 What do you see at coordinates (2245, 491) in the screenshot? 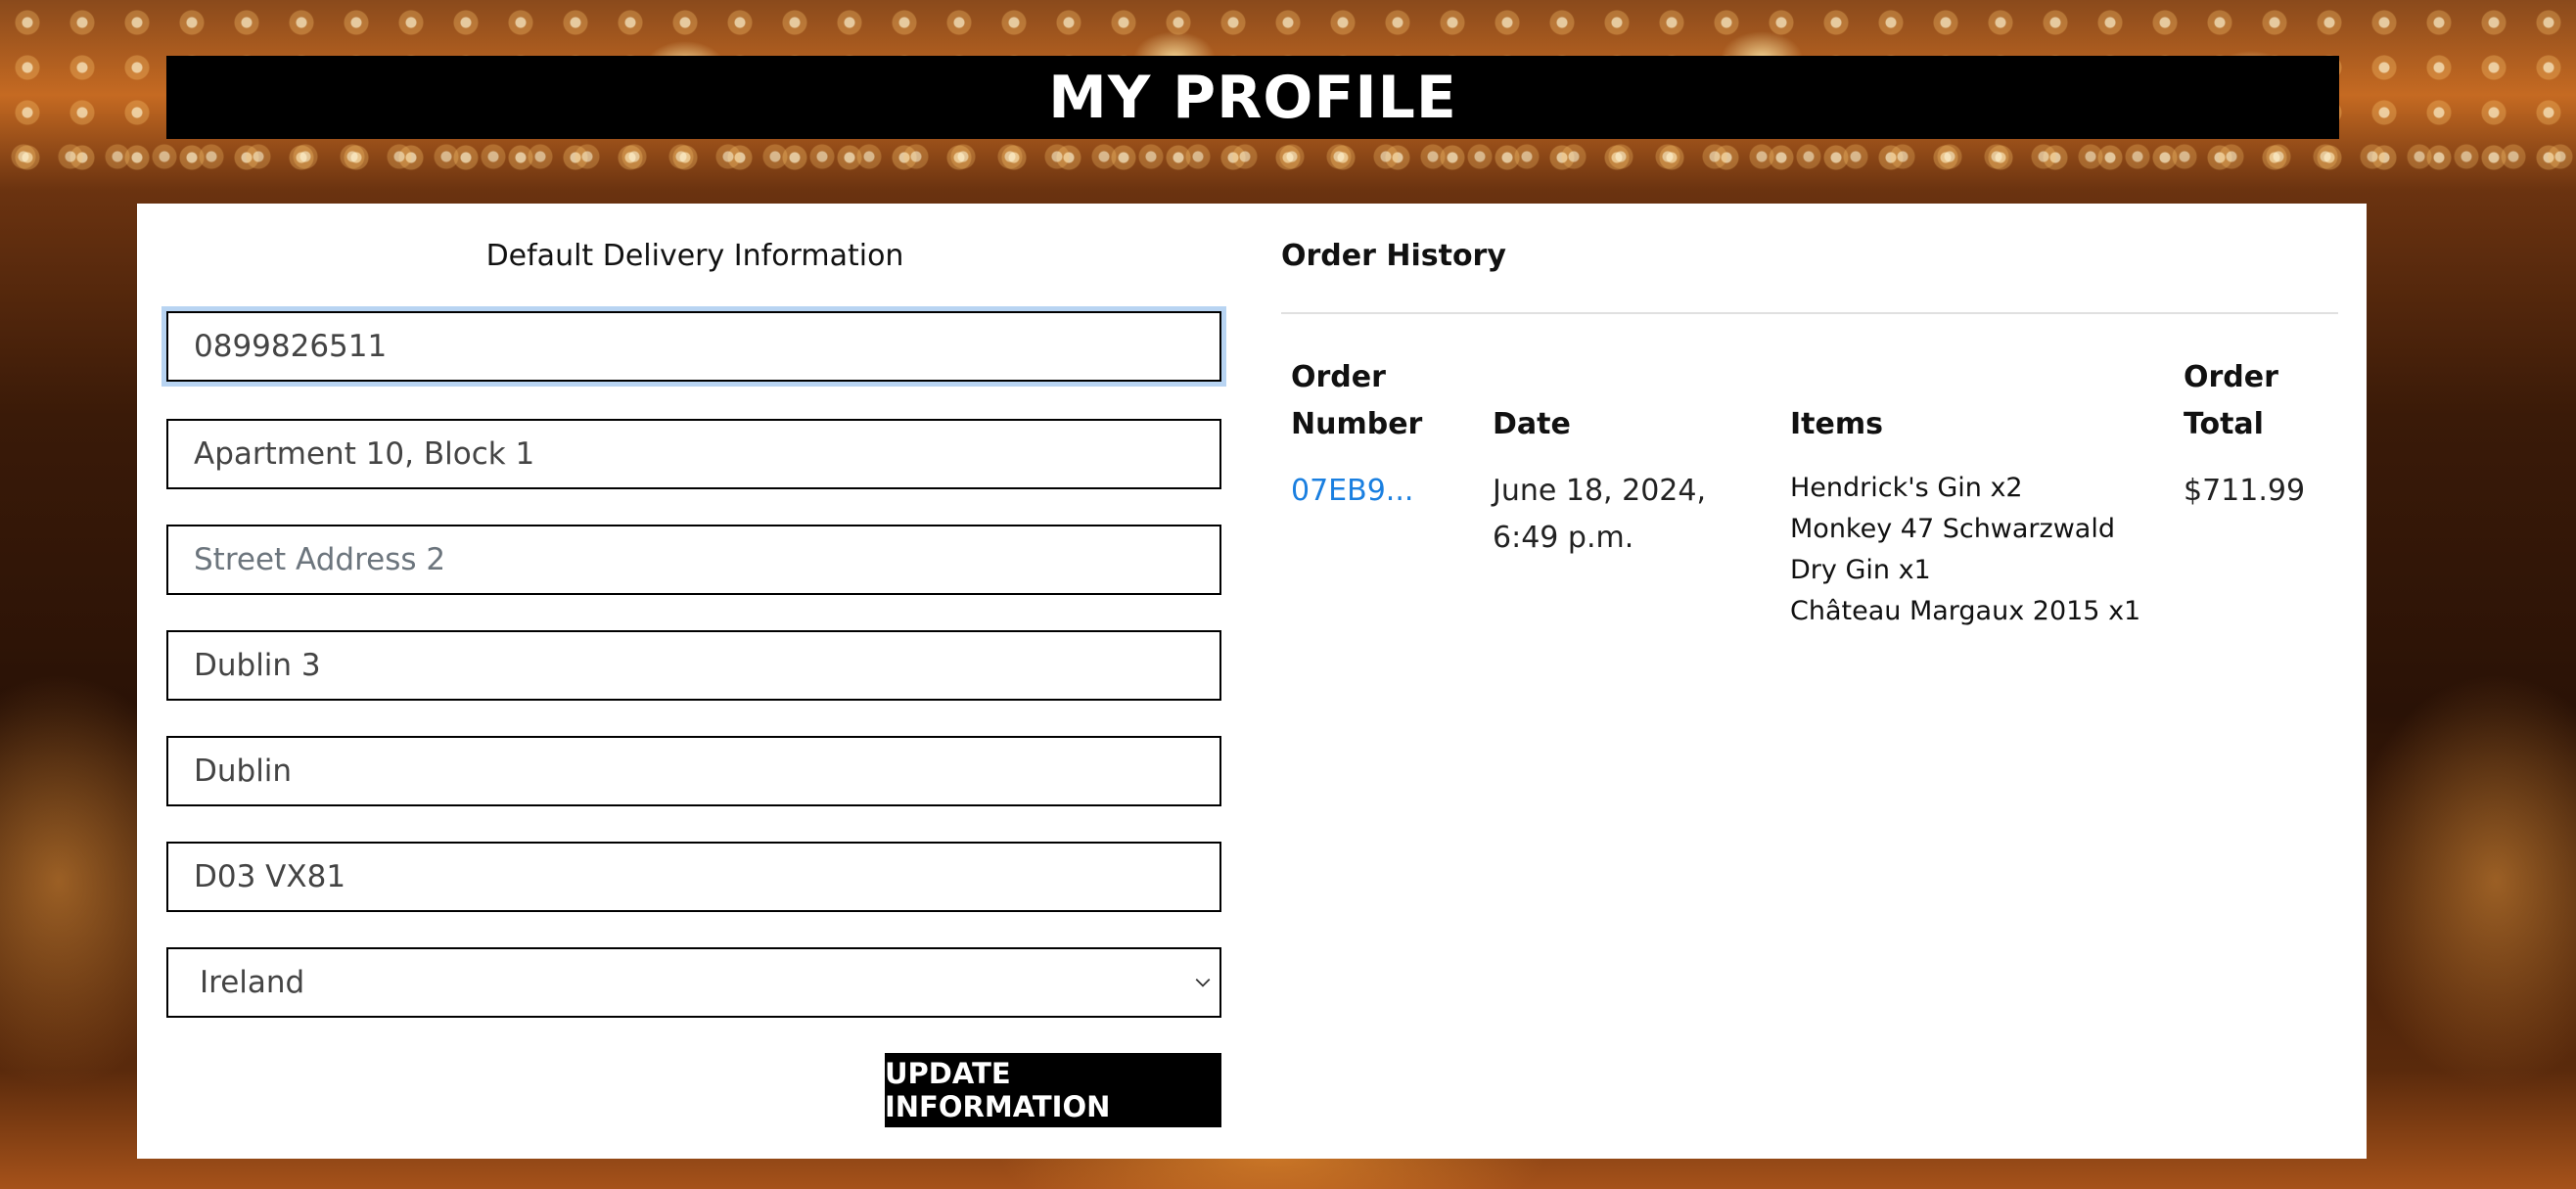
I see `order-total: $711.99` at bounding box center [2245, 491].